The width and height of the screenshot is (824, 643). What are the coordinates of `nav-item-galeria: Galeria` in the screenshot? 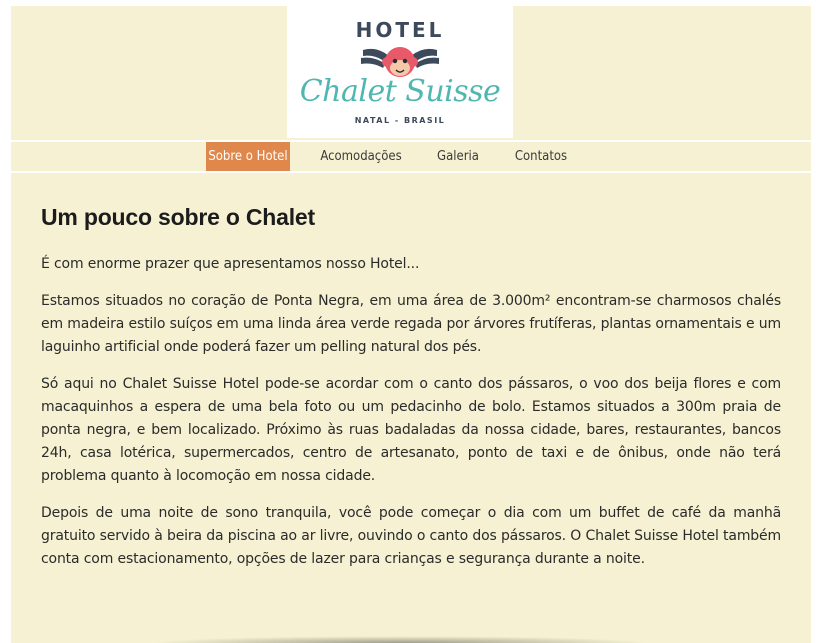 It's located at (458, 156).